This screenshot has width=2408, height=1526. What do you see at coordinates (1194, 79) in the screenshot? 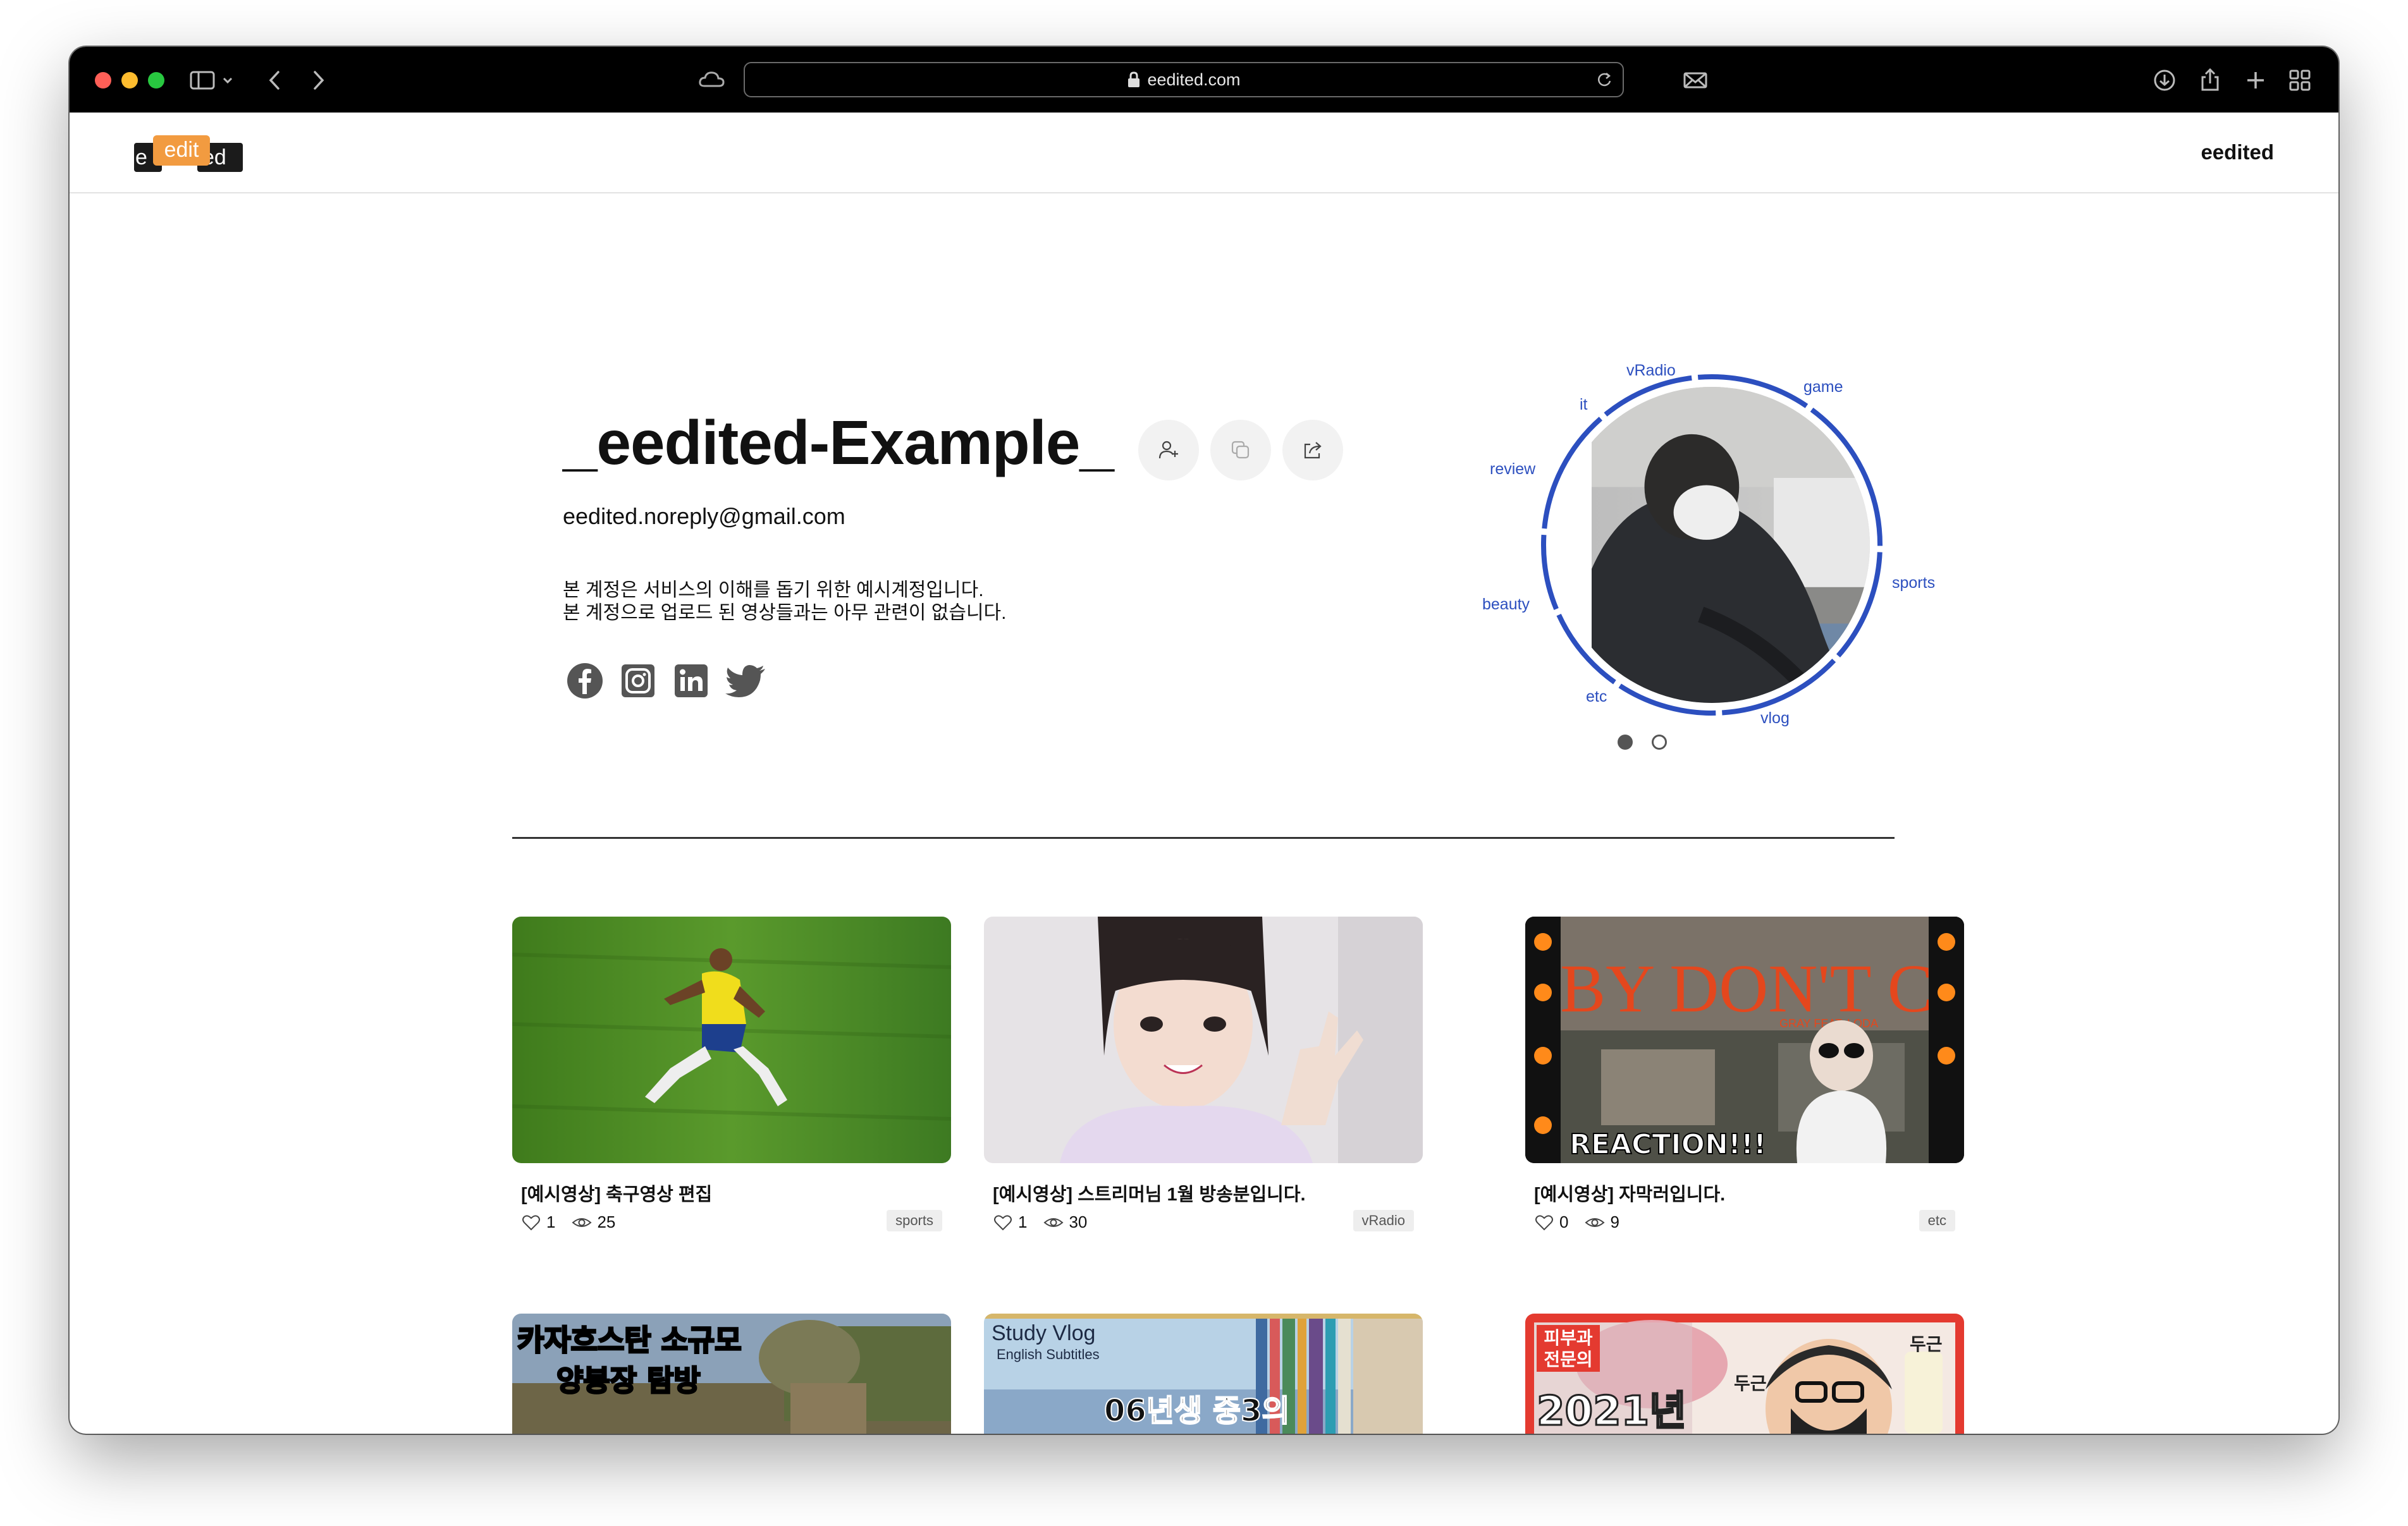
I see `url-text: eedited.com` at bounding box center [1194, 79].